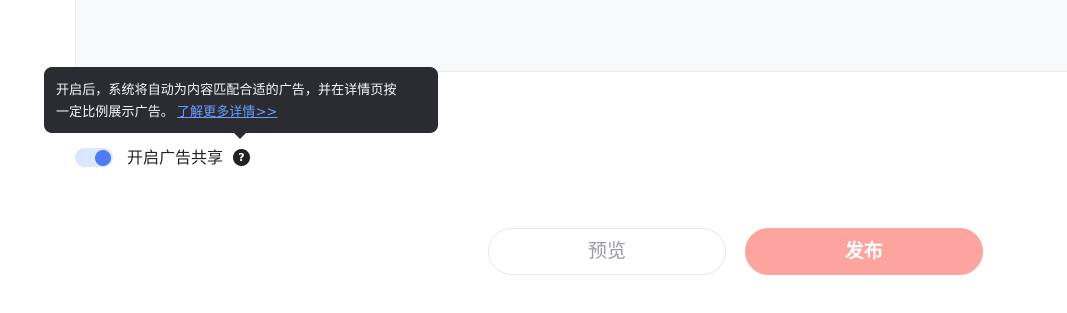 This screenshot has width=1067, height=313. Describe the element at coordinates (607, 251) in the screenshot. I see `preview-button: 预览` at that location.